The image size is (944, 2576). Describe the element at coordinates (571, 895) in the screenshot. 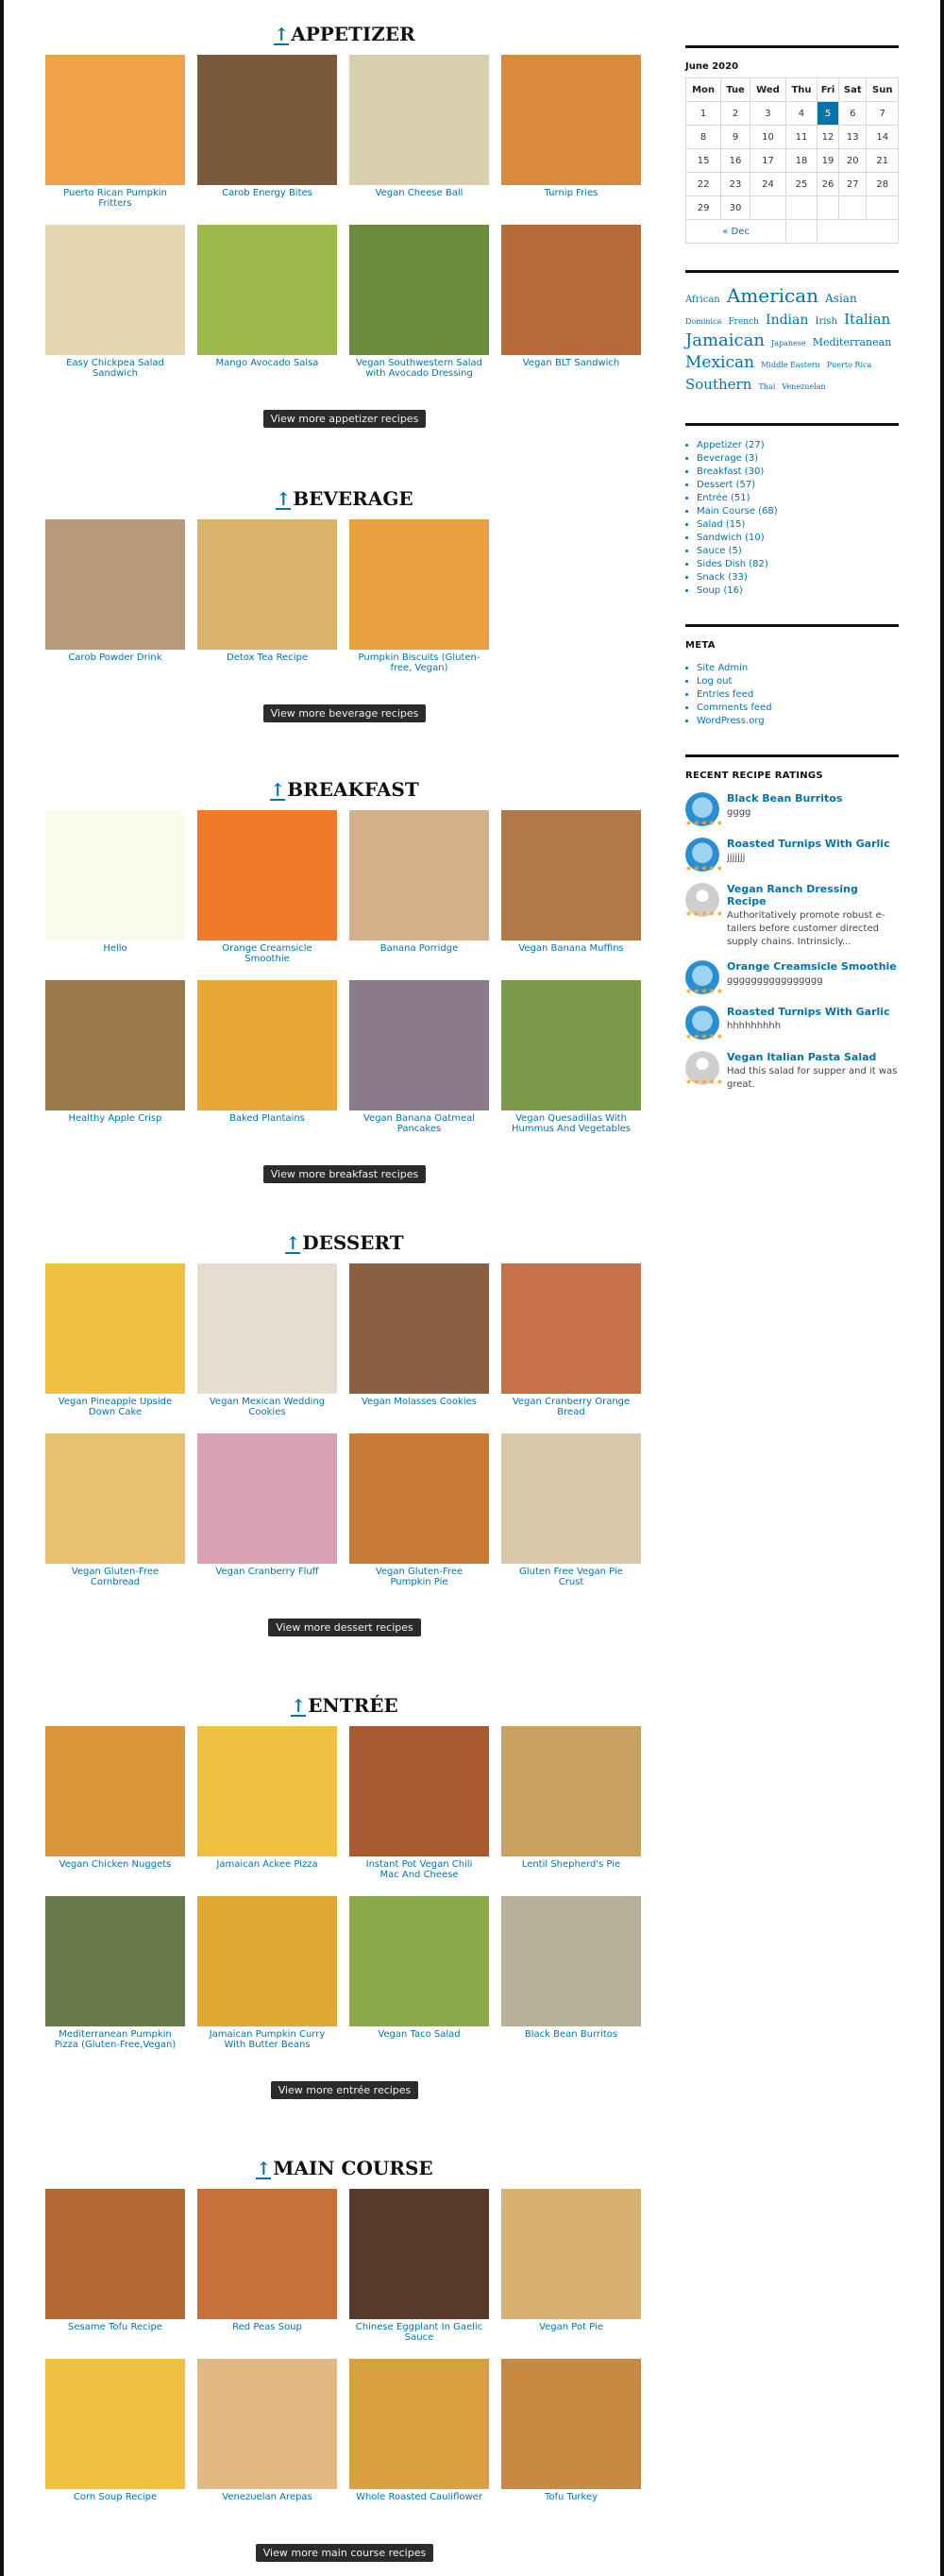

I see `recipe-card: Vegan Banana Muffins` at that location.